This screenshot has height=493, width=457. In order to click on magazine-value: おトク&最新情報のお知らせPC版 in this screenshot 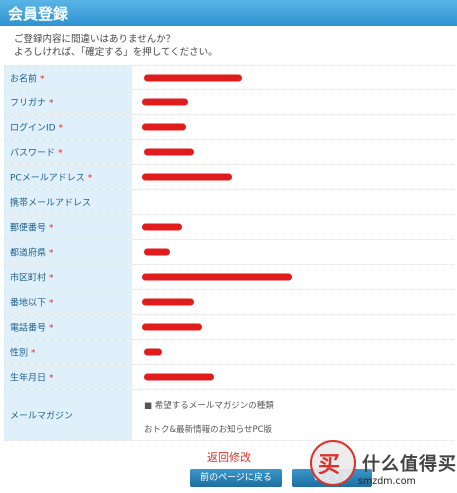, I will do `click(208, 430)`.